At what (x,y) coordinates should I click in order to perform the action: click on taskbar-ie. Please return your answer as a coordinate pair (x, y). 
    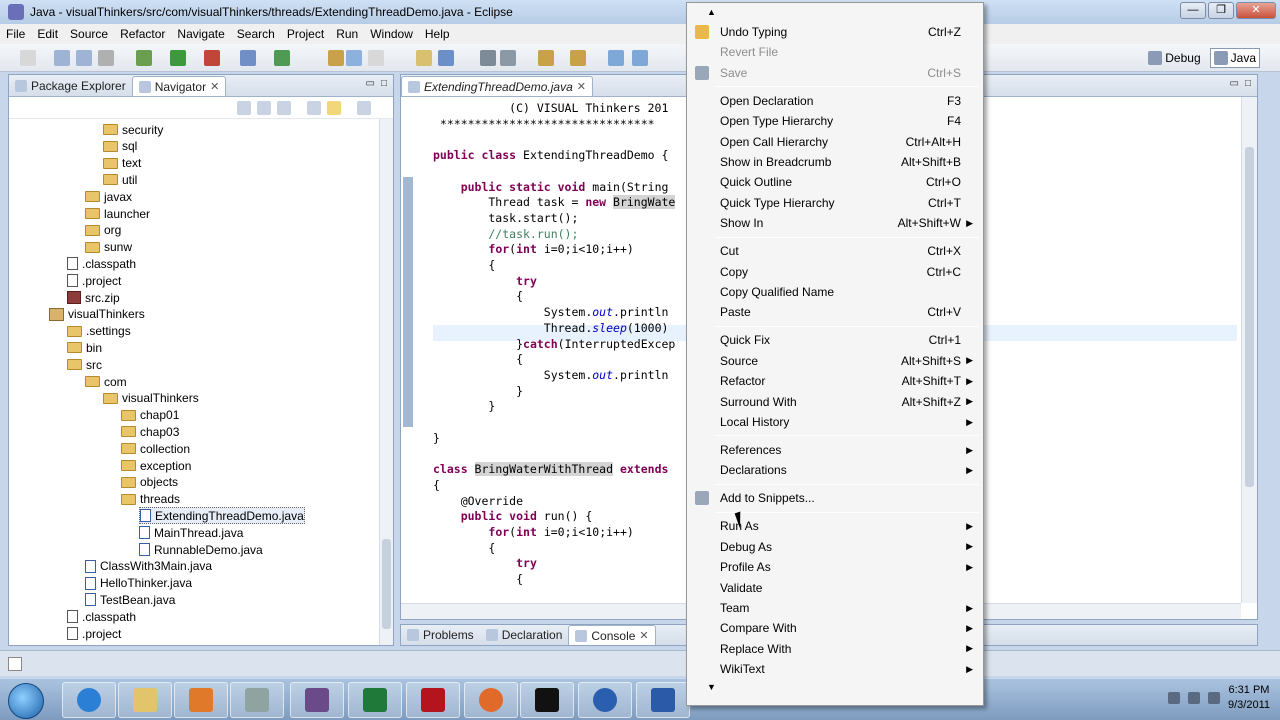
    Looking at the image, I should click on (89, 700).